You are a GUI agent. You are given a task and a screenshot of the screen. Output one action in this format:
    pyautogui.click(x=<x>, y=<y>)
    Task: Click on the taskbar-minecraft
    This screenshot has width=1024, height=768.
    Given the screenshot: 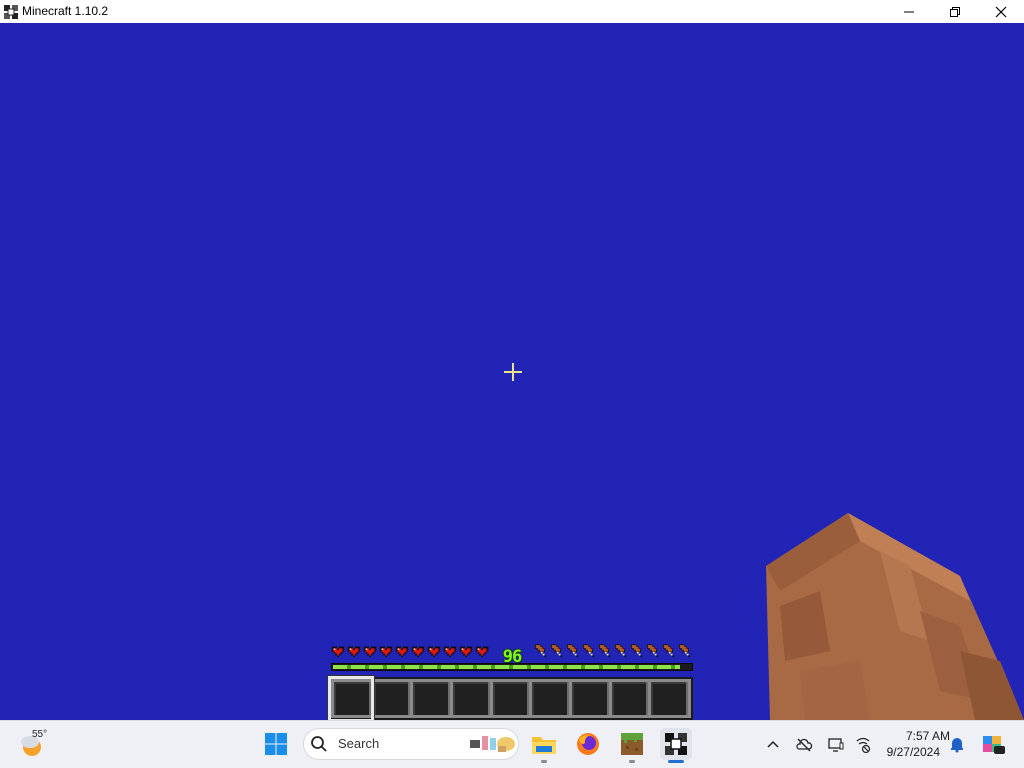 What is the action you would take?
    pyautogui.click(x=676, y=744)
    